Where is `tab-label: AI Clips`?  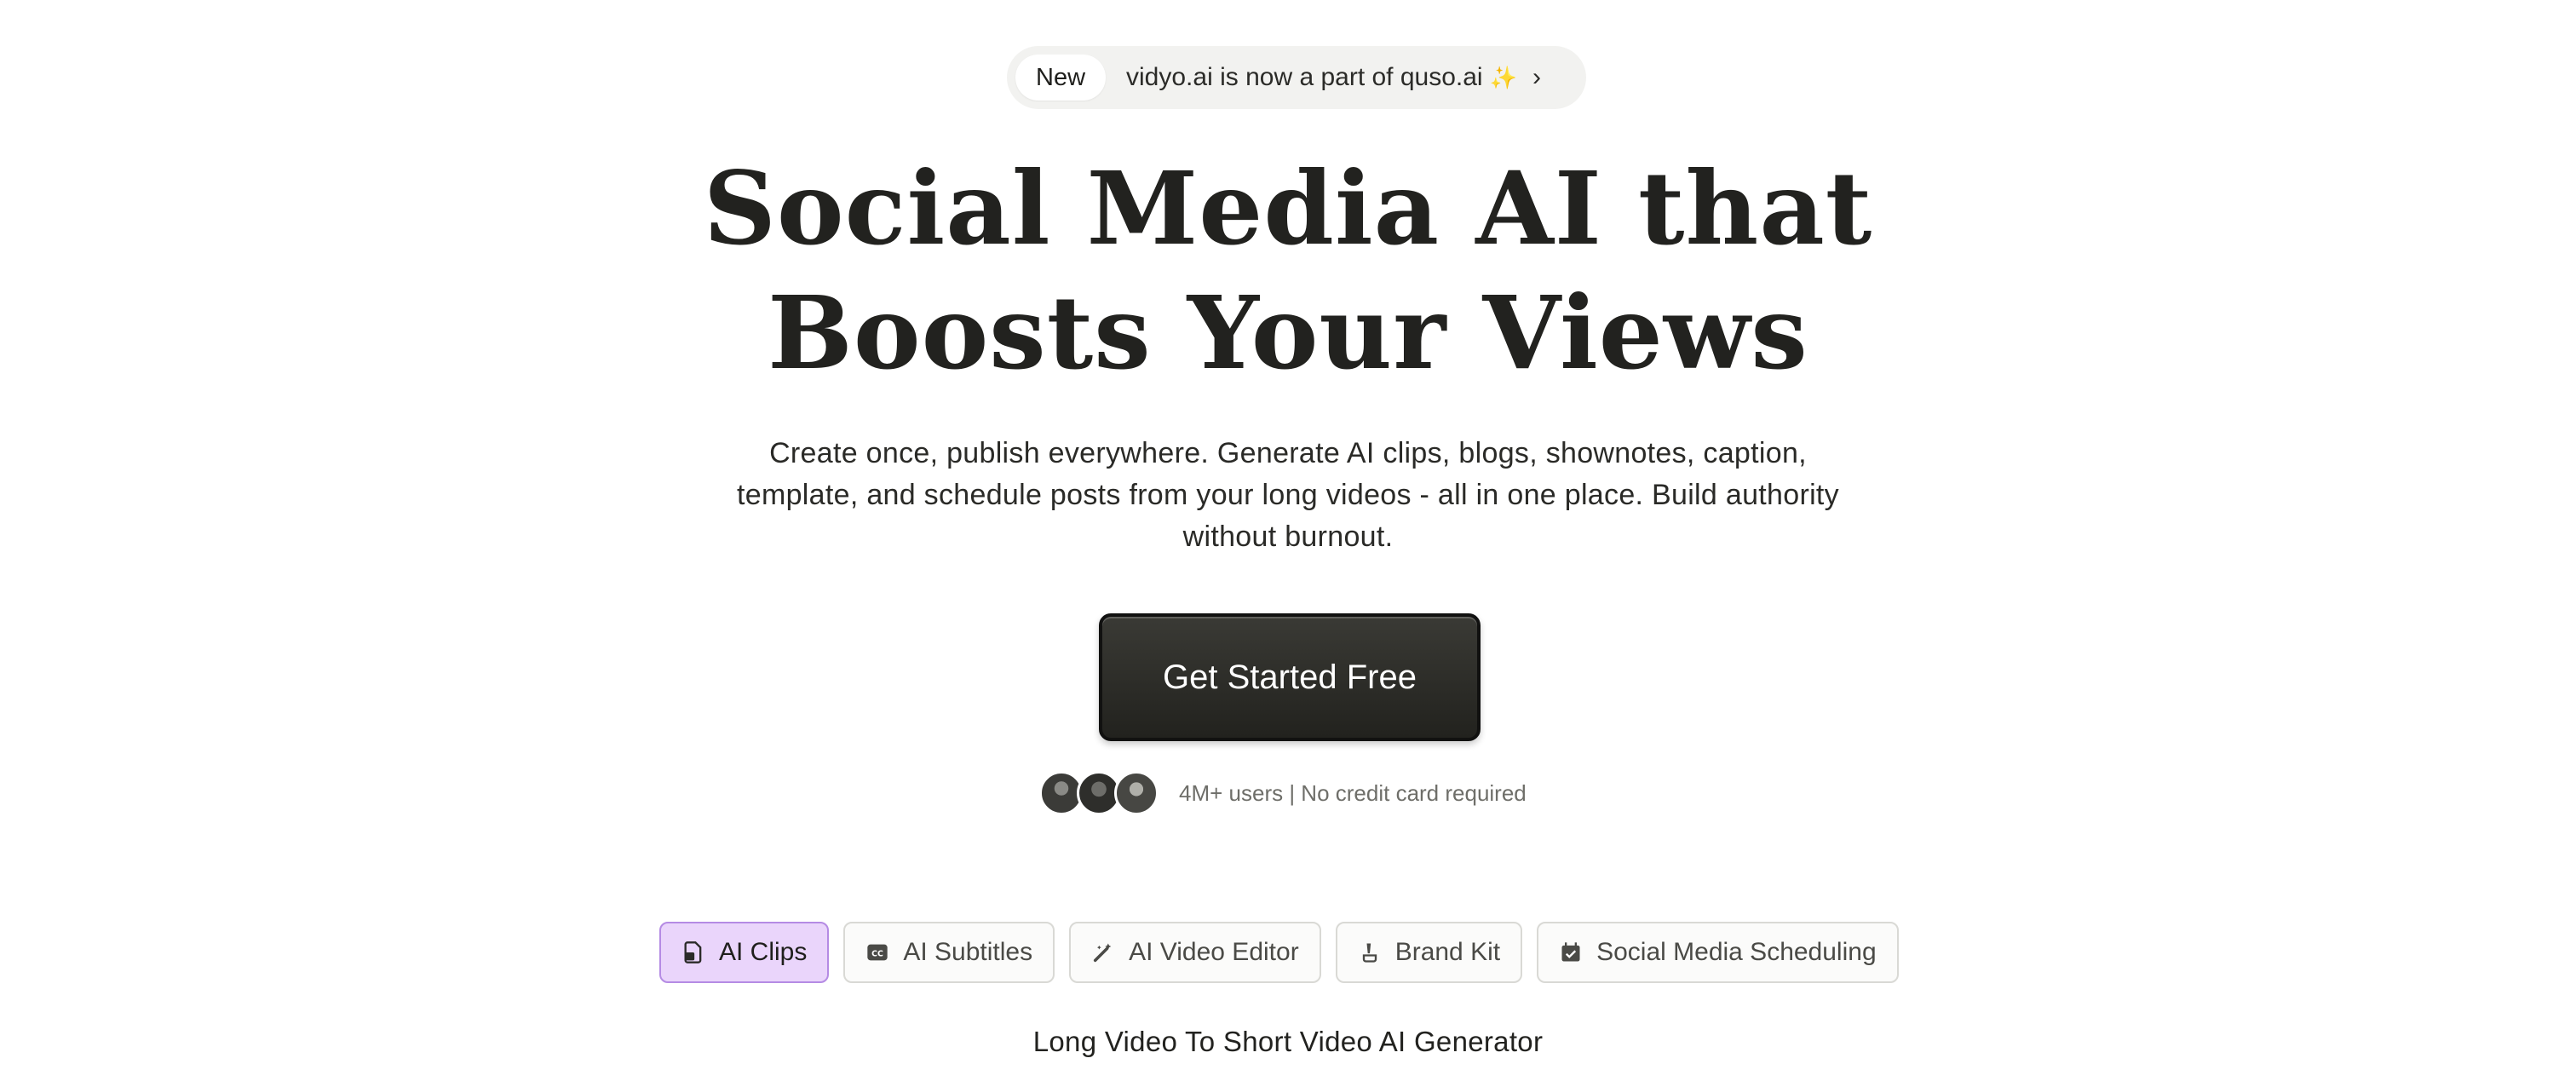
tab-label: AI Clips is located at coordinates (764, 952).